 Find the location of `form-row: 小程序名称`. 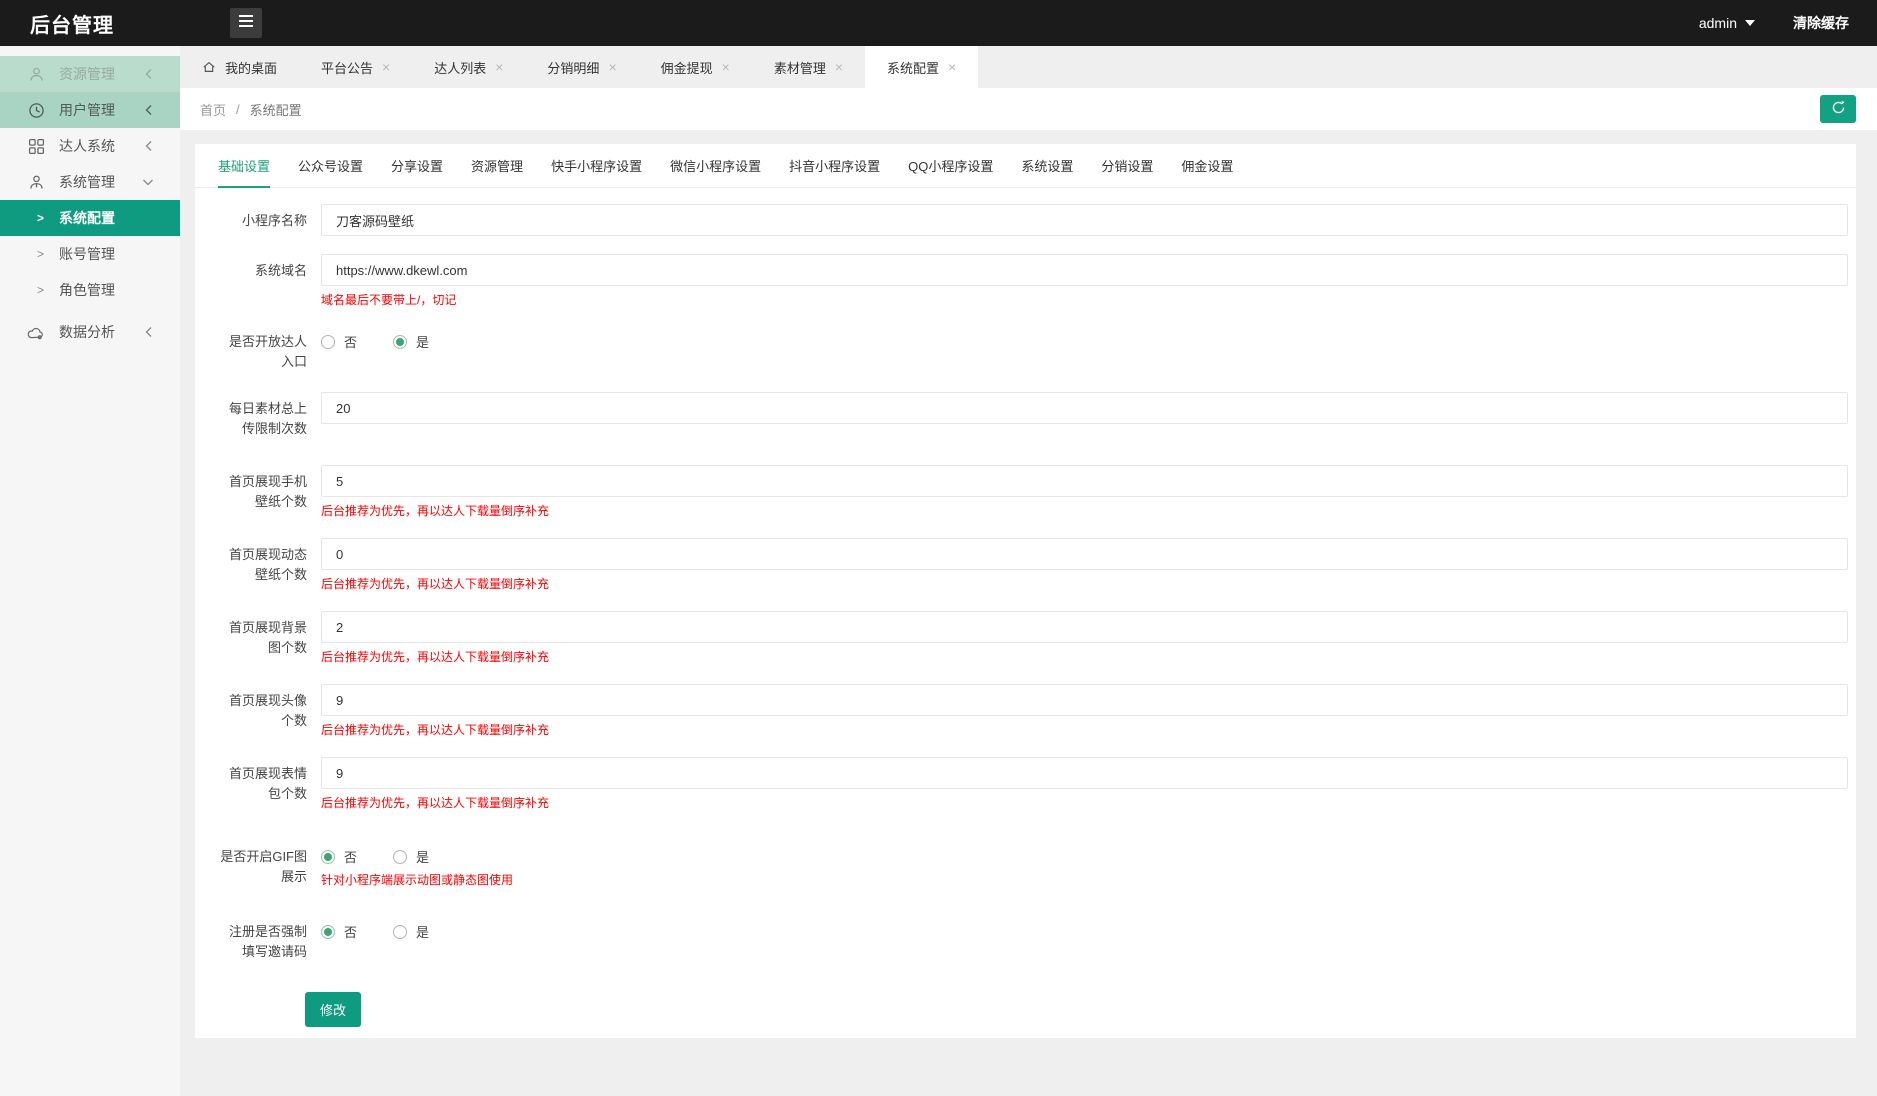

form-row: 小程序名称 is located at coordinates (1033, 220).